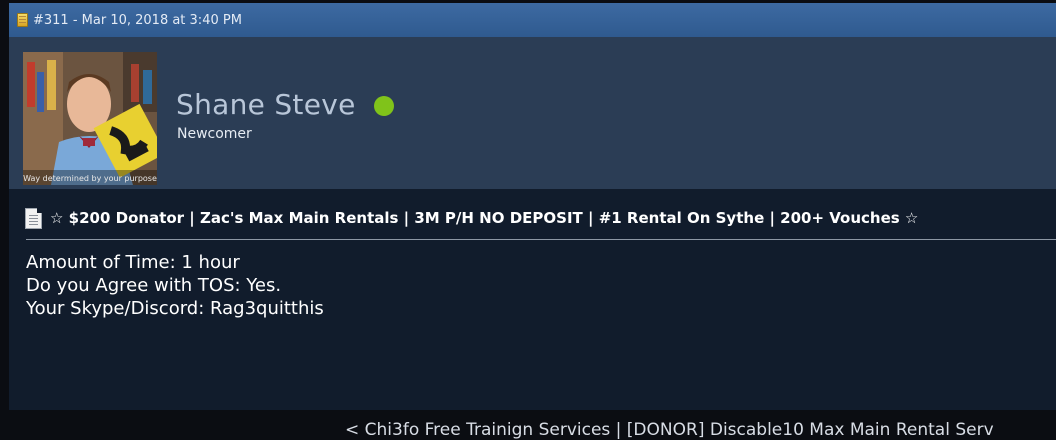  I want to click on avatar-image: Way determined by your purpose, so click(90, 118).